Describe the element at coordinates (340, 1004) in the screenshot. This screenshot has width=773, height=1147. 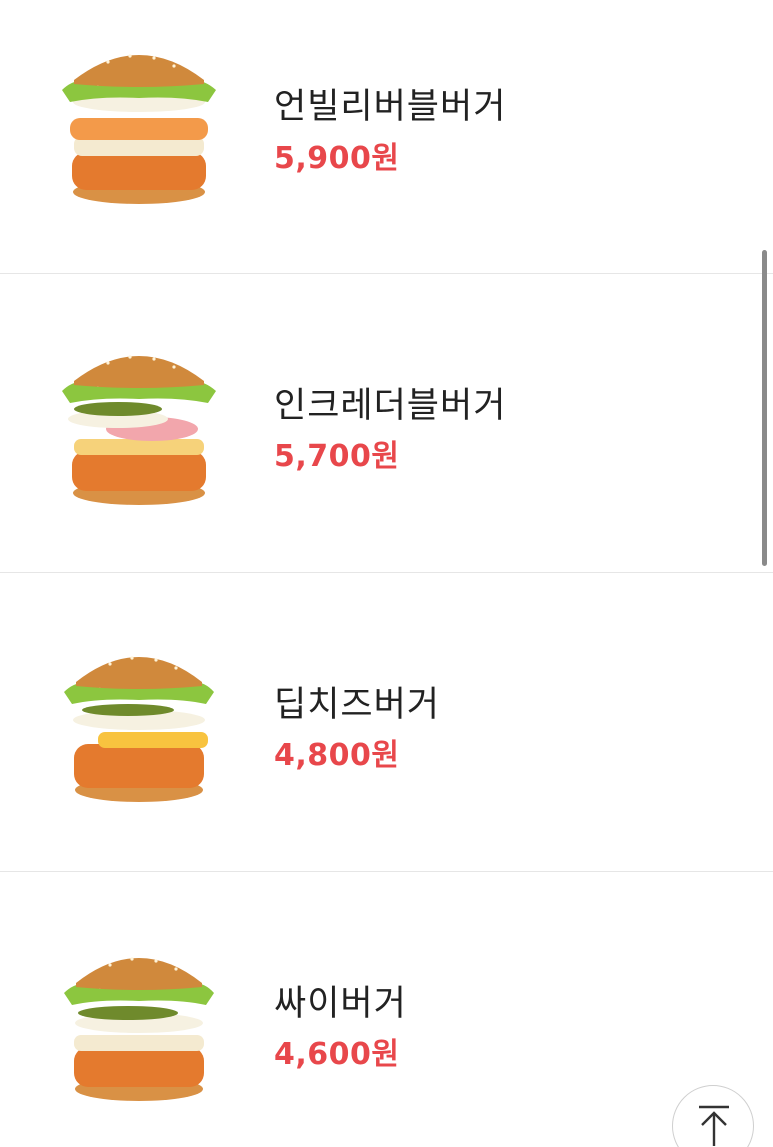
I see `menu-item-name: 싸이버거` at that location.